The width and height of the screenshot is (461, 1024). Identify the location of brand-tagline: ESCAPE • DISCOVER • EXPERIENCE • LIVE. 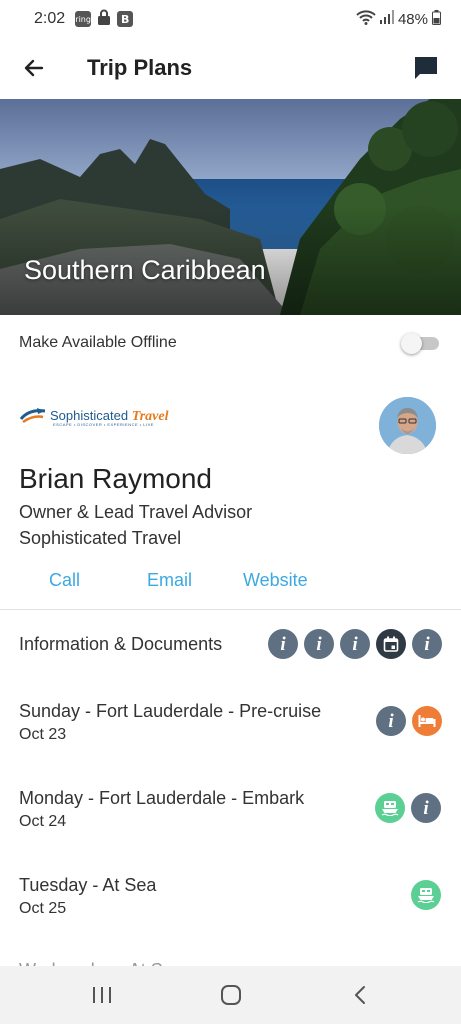
(103, 424).